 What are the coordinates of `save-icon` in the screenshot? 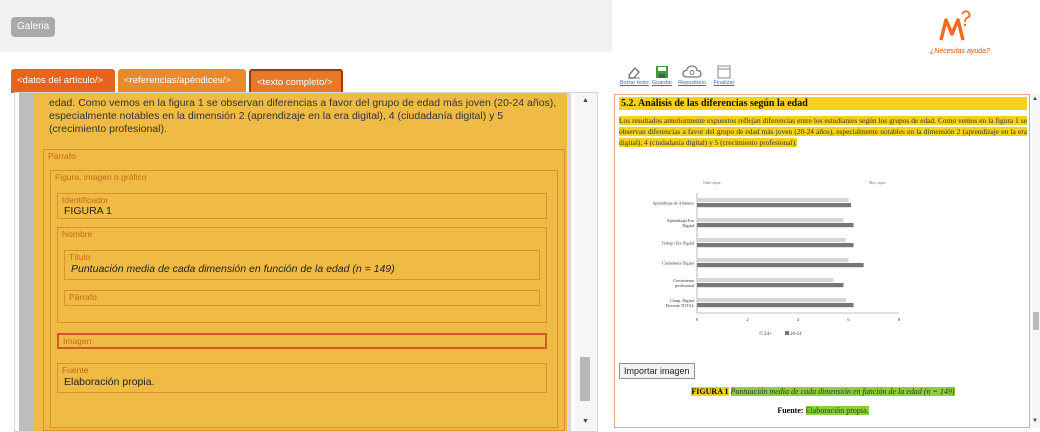 It's located at (662, 72).